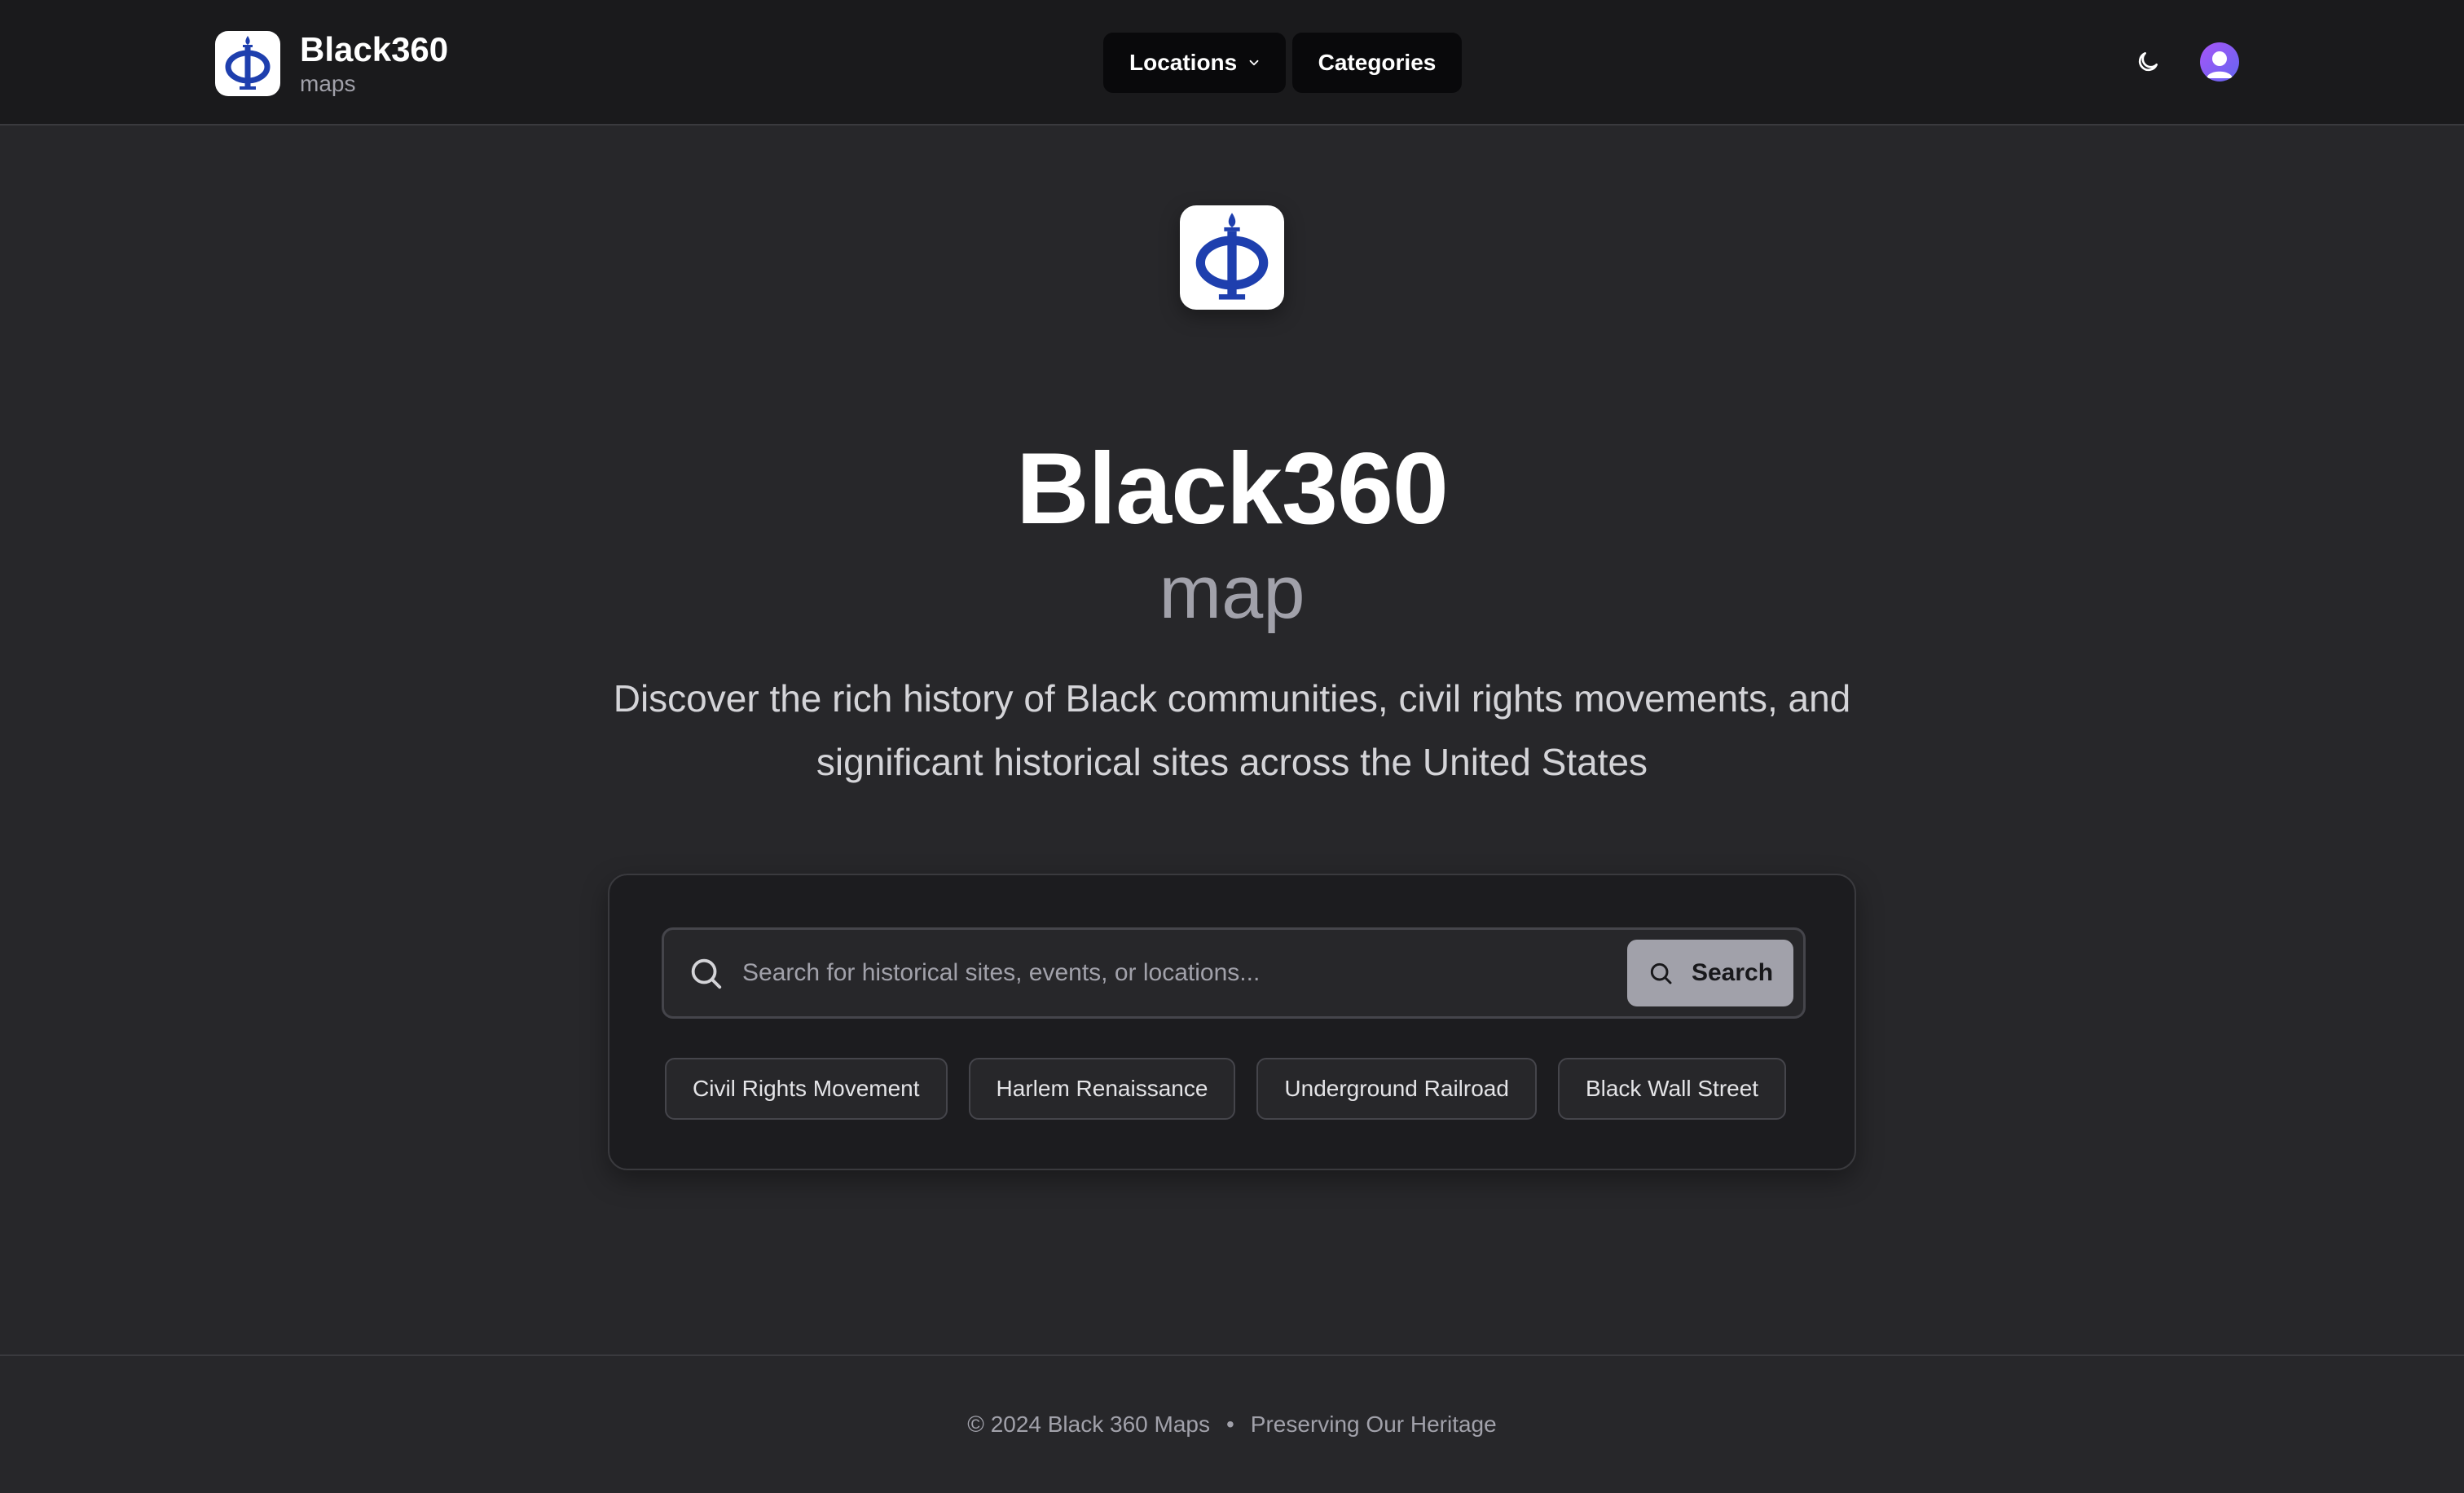  I want to click on hero-title: Black360, so click(1232, 489).